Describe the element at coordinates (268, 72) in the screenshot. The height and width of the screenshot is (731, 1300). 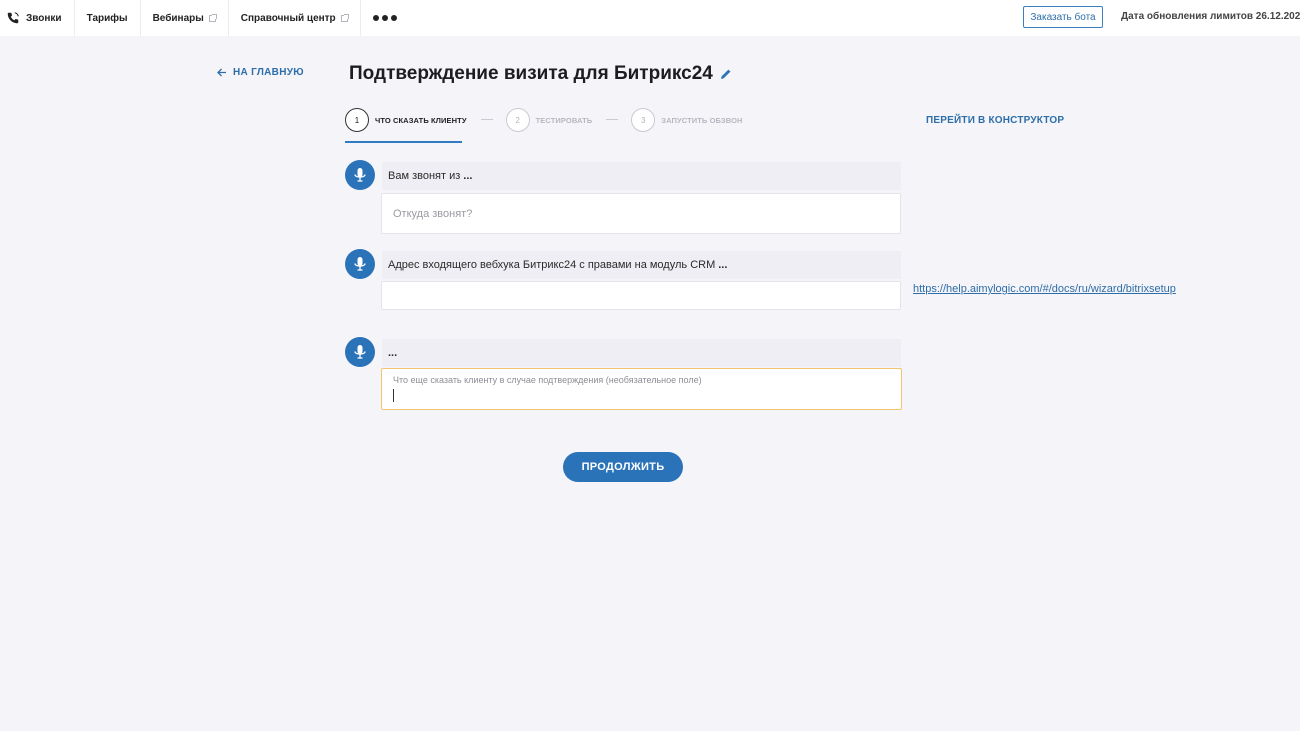
I see `back-label: НА ГЛАВНУЮ` at that location.